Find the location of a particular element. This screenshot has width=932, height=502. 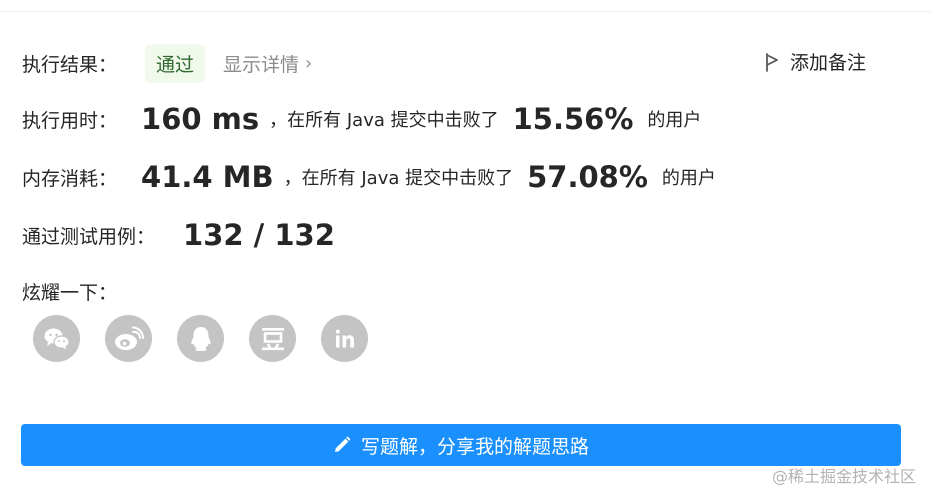

top-divider is located at coordinates (466, 11).